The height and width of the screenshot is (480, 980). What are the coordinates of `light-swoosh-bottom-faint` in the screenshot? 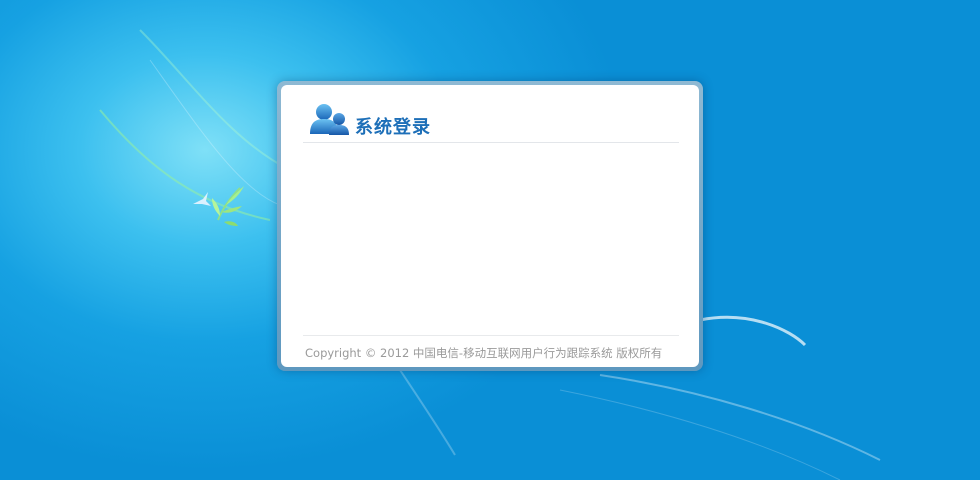 It's located at (700, 434).